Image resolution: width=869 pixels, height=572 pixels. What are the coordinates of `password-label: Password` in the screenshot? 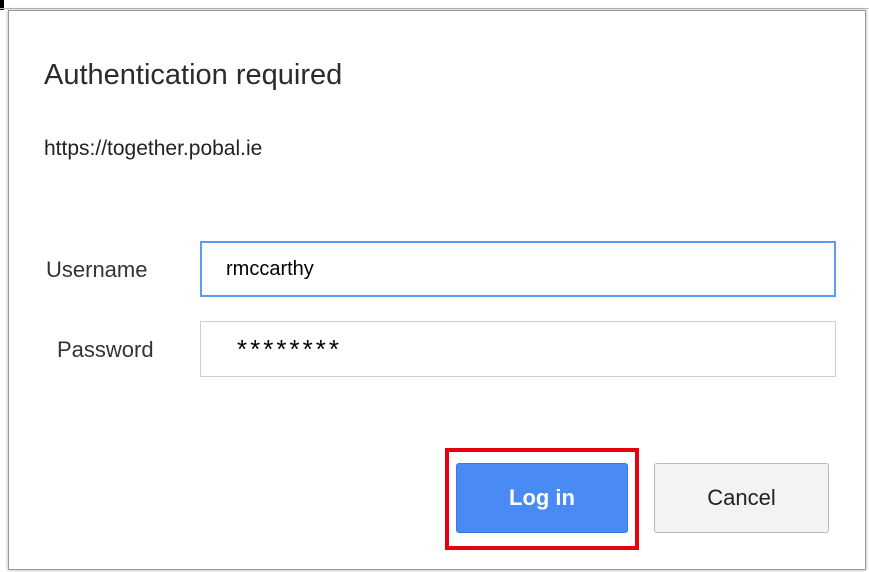 It's located at (105, 349).